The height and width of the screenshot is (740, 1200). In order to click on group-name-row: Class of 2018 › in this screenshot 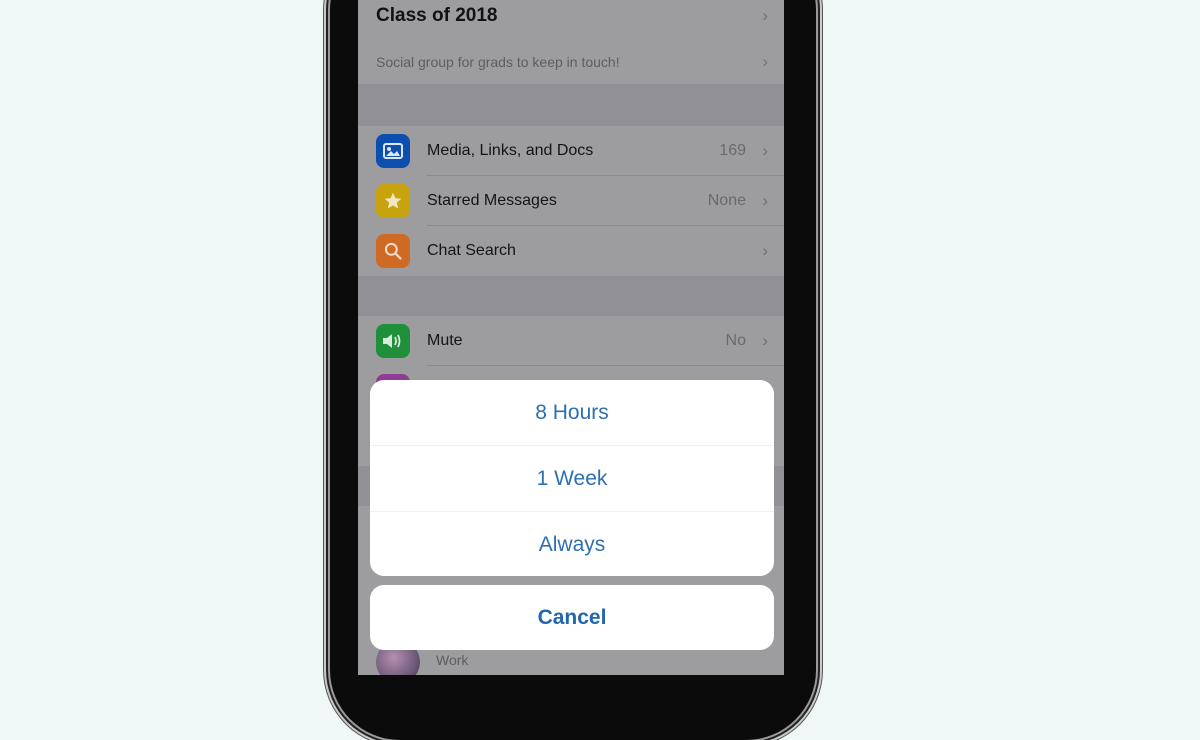, I will do `click(571, 20)`.